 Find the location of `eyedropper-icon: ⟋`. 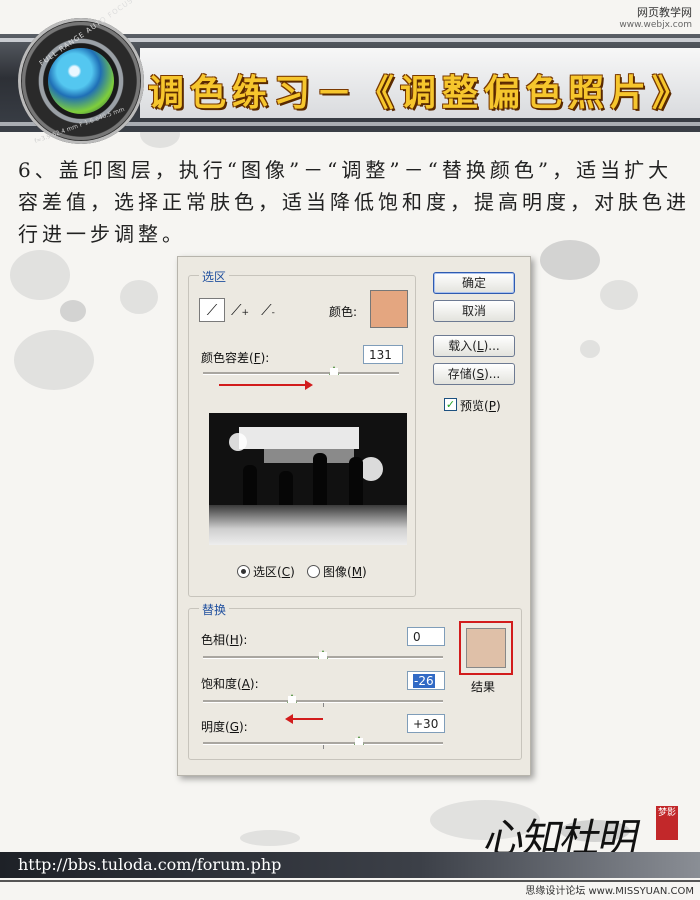

eyedropper-icon: ⟋ is located at coordinates (212, 310).